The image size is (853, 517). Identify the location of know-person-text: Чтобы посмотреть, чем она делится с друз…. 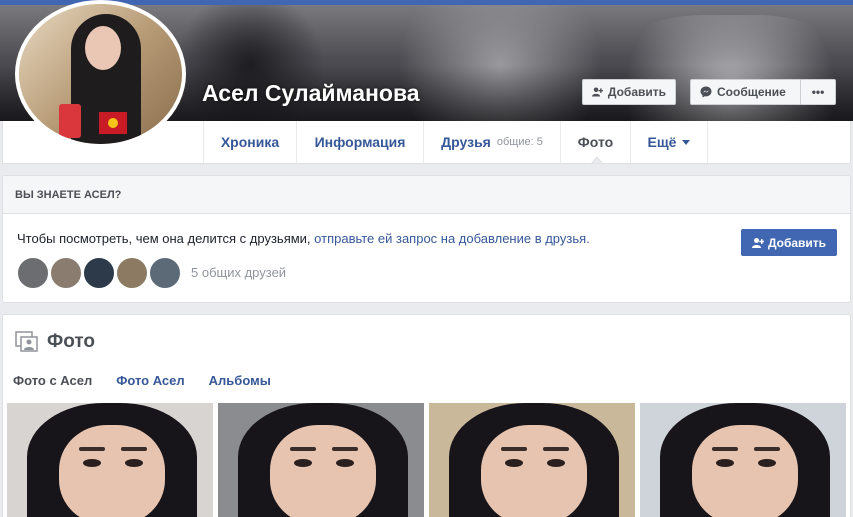
(166, 238).